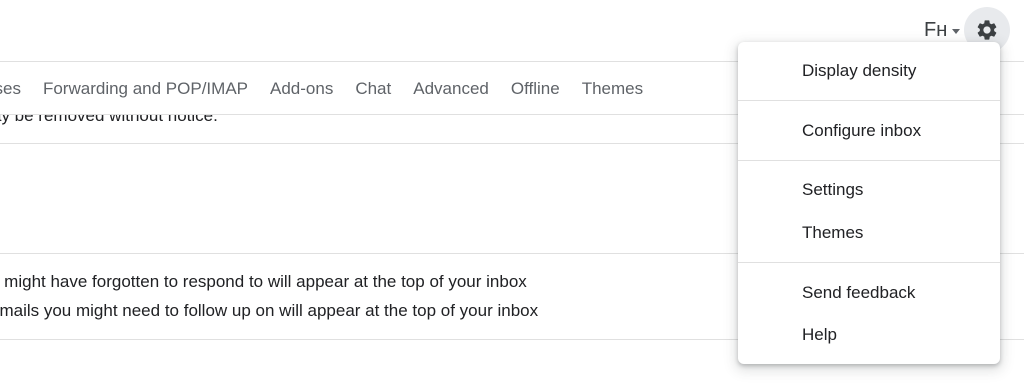 The height and width of the screenshot is (387, 1024). I want to click on menu-item-label: Send feedback, so click(859, 292).